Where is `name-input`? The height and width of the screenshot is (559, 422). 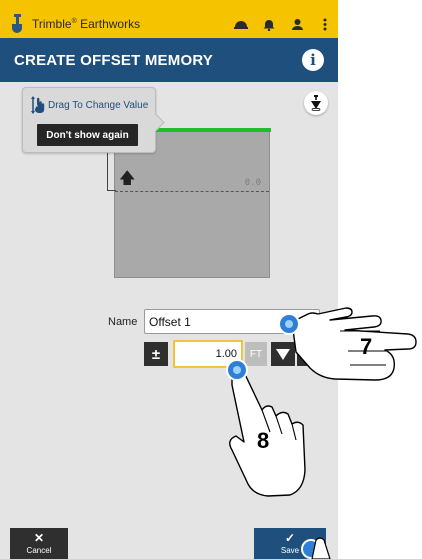 name-input is located at coordinates (232, 321).